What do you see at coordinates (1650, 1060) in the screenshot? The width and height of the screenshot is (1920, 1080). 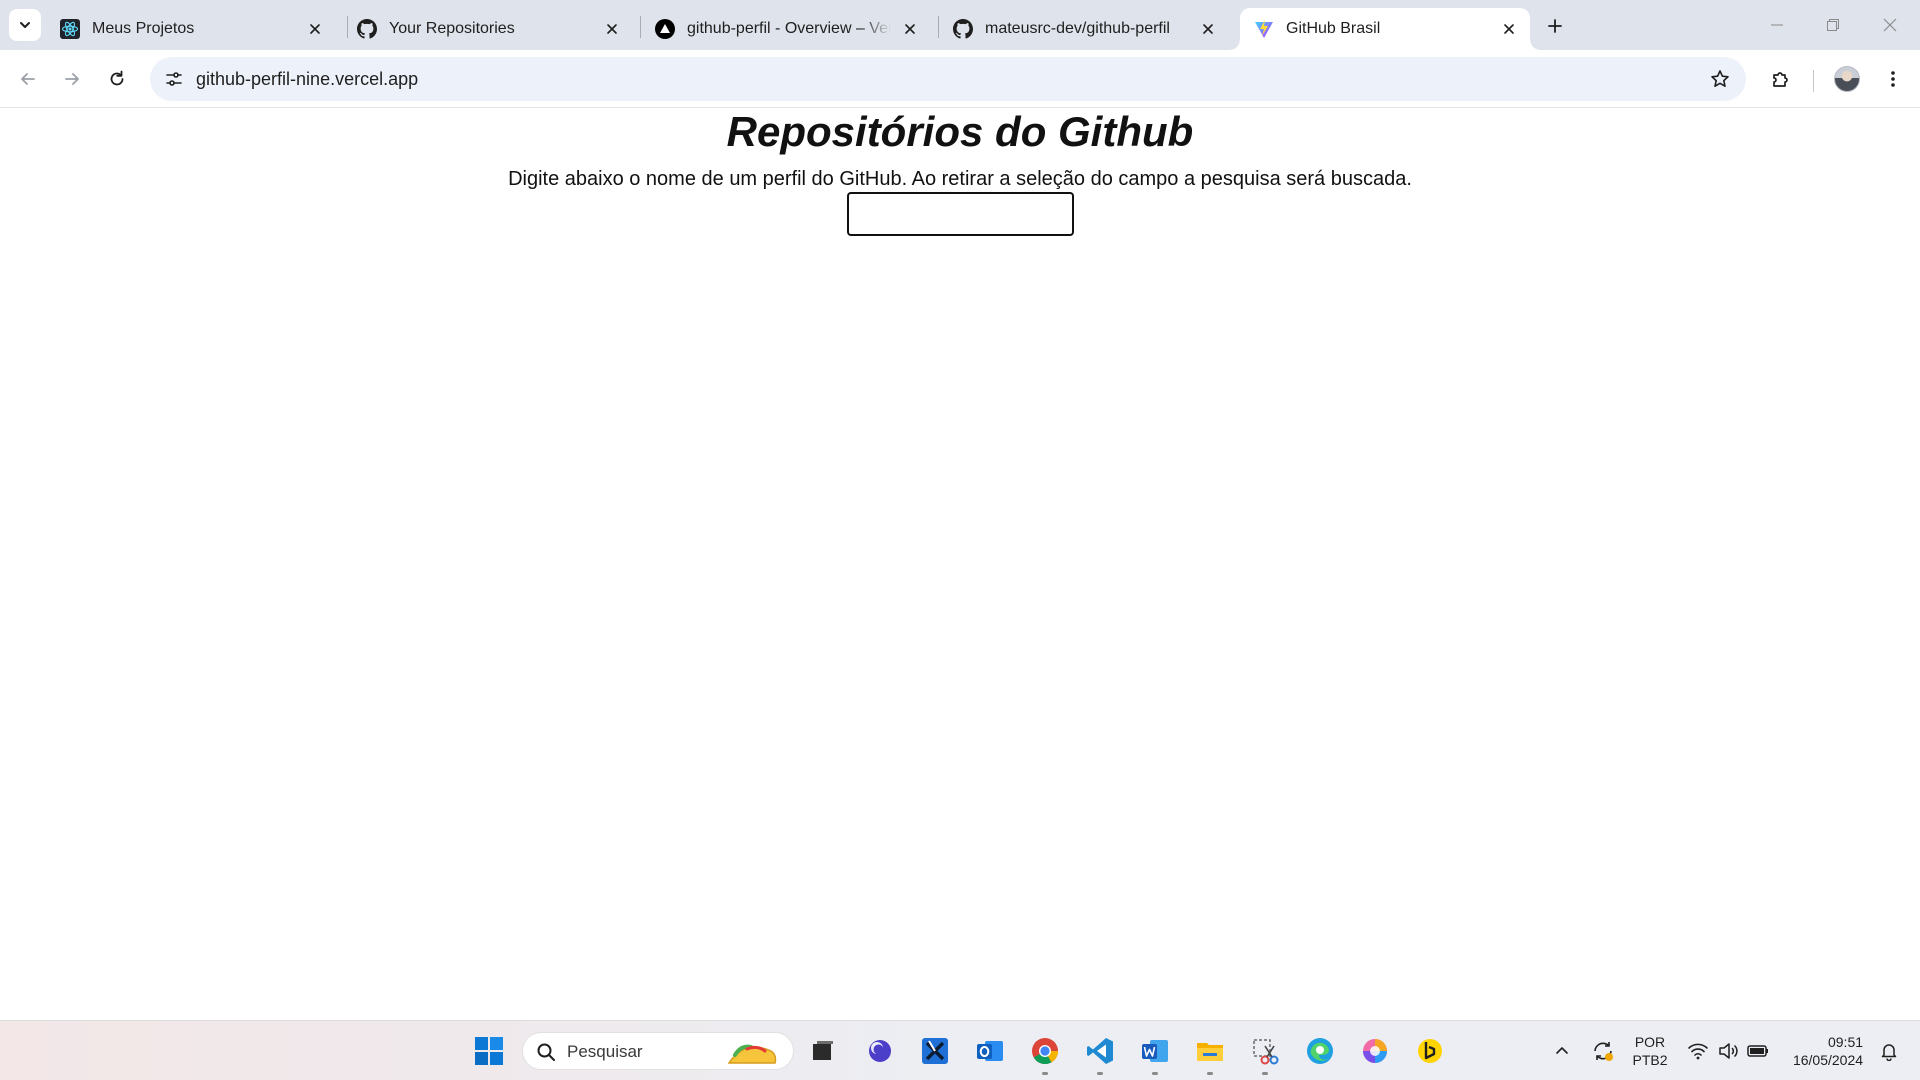 I see `keyboard-layout: PTB2` at bounding box center [1650, 1060].